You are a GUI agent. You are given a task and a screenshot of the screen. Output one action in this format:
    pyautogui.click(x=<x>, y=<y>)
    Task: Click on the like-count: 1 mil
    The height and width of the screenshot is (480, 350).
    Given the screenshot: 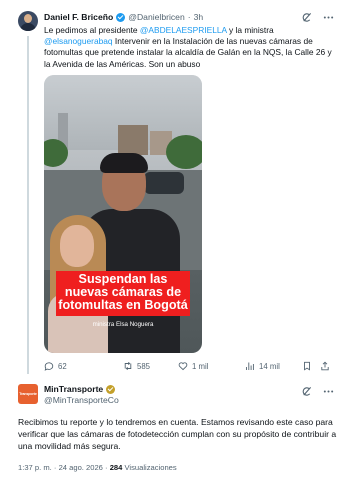 What is the action you would take?
    pyautogui.click(x=200, y=366)
    